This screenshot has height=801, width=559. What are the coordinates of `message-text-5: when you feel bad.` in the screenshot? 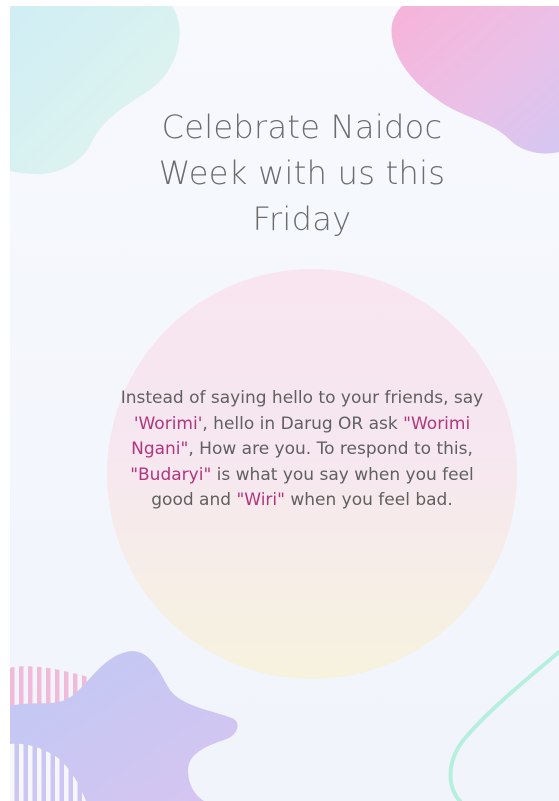 It's located at (368, 500).